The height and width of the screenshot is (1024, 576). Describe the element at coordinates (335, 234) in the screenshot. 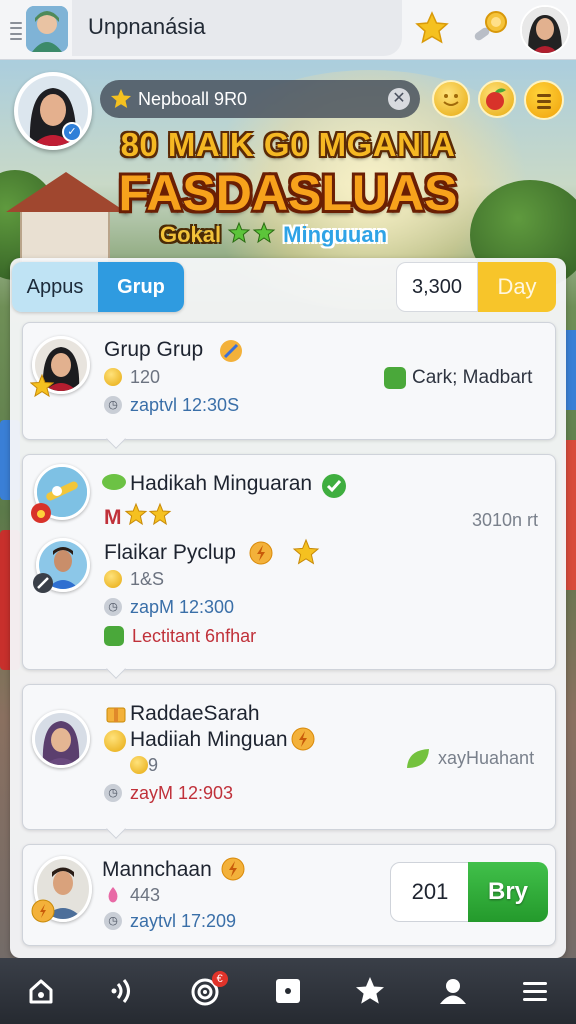

I see `banner-subtitle-right: Minguuan` at that location.